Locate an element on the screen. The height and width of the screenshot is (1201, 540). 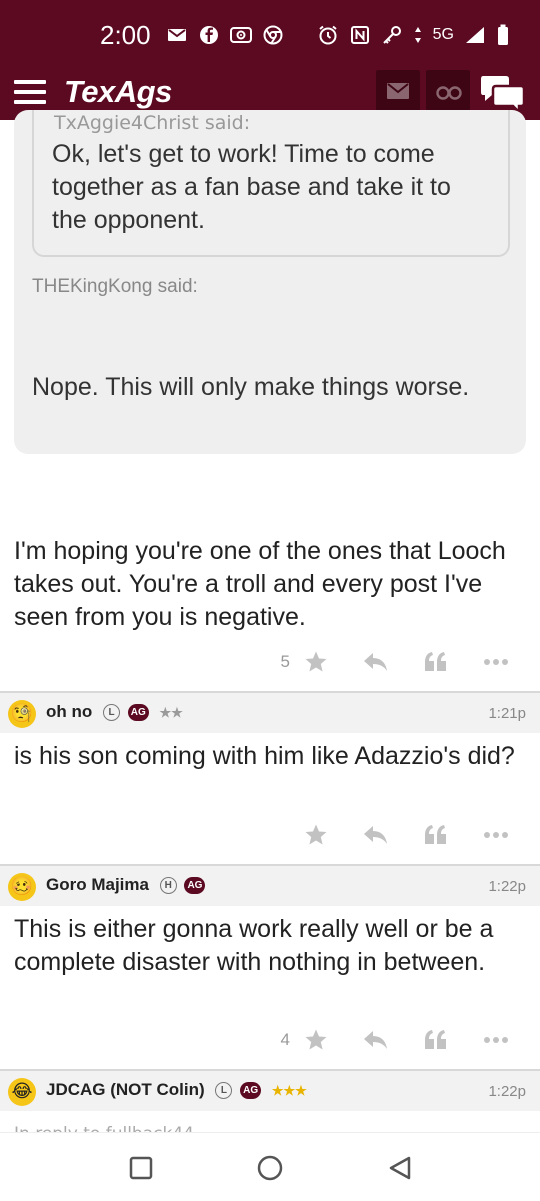
chat-button is located at coordinates (503, 94).